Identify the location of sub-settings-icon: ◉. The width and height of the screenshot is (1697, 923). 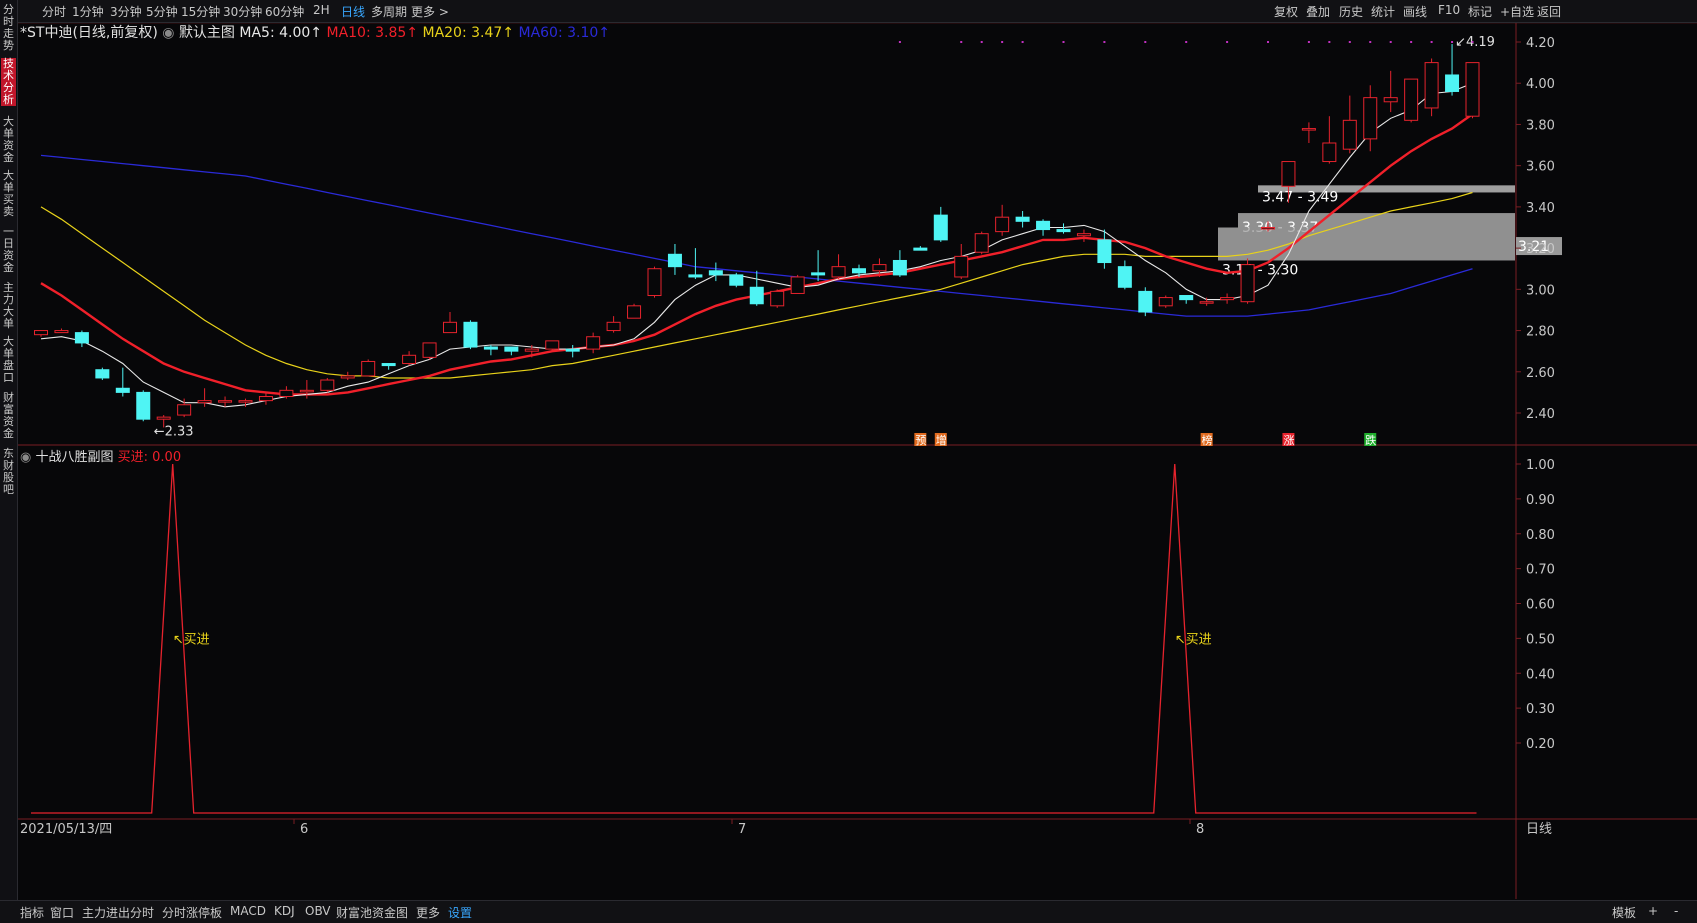
(25, 457).